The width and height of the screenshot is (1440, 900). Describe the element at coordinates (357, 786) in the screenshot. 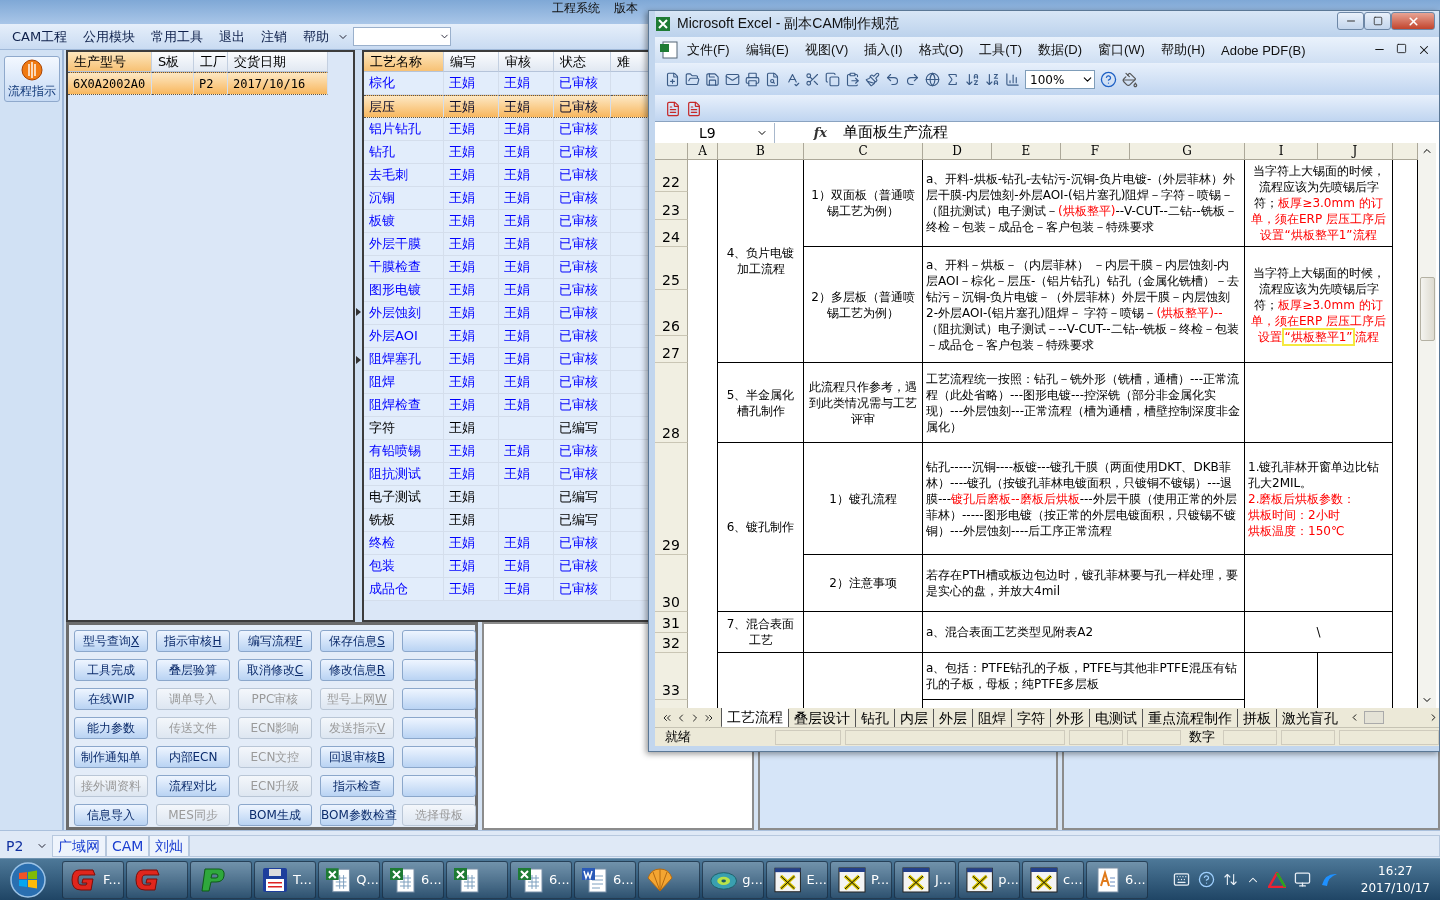

I see `action-button: 指示检查` at that location.